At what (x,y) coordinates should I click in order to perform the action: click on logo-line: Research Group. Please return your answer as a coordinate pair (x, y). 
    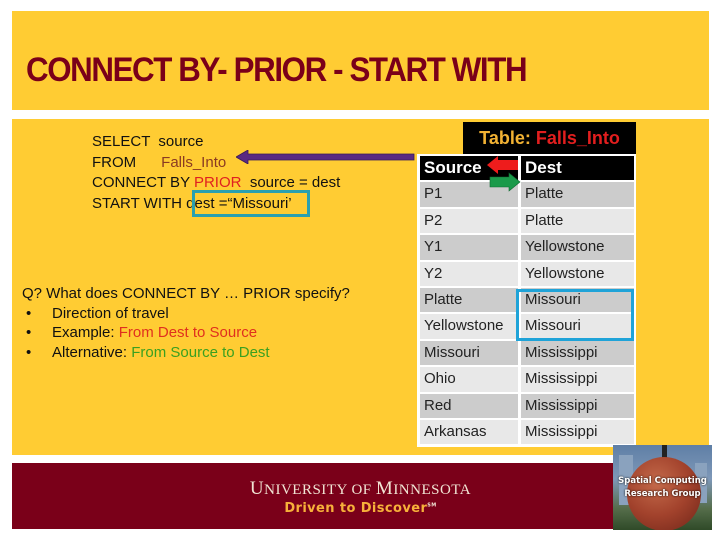
    Looking at the image, I should click on (662, 494).